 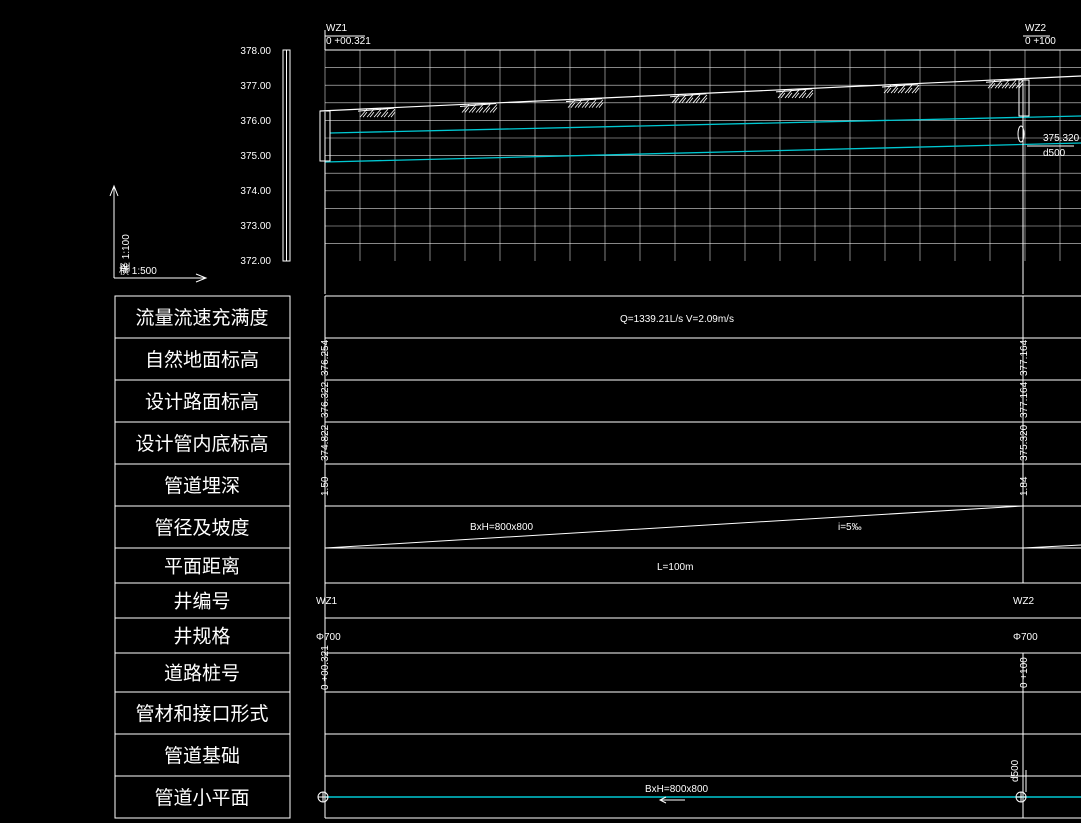 I want to click on well-header-wz1: WZ1 0 +00.321, so click(x=347, y=36).